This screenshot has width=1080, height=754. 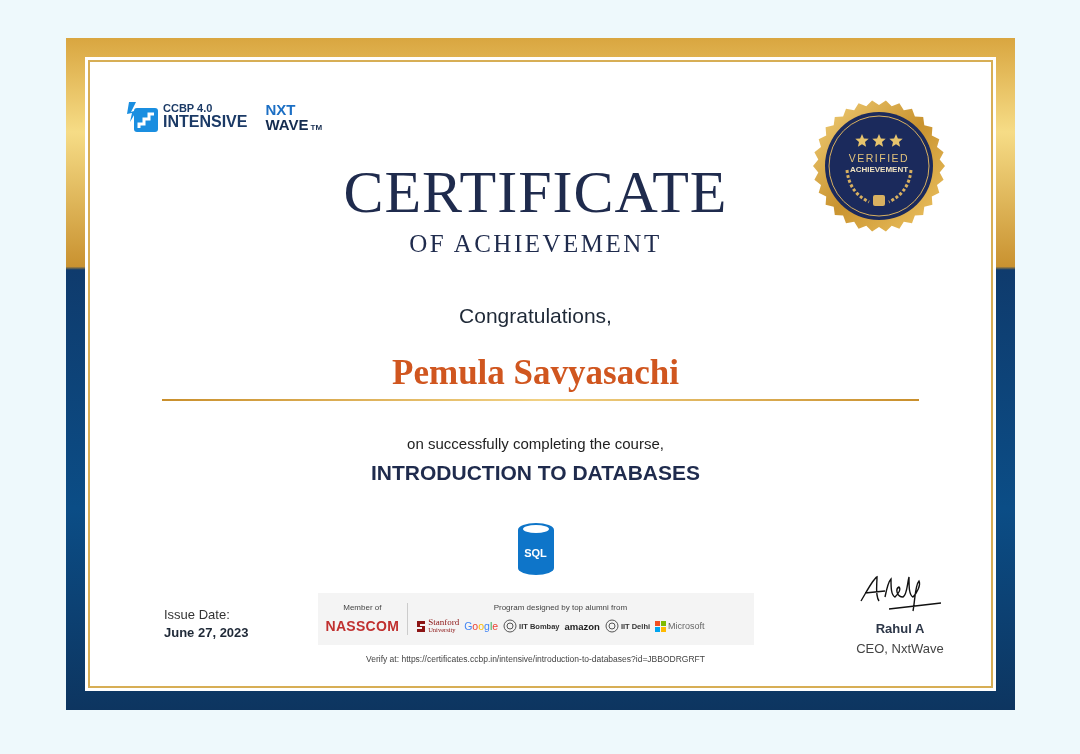 I want to click on verify-text: Verify at: https://certificates.ccbp.in/intensive/introduction-to-databases?id=JBBODRGRFT, so click(x=535, y=658).